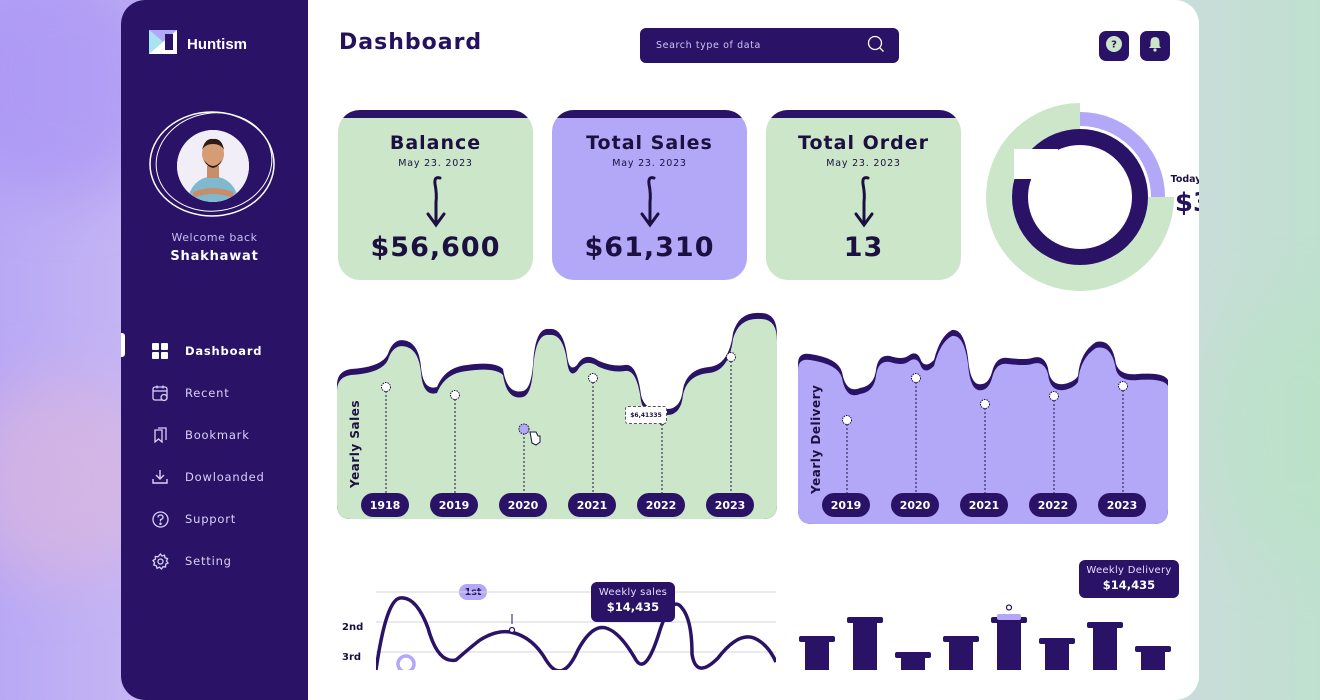 Image resolution: width=1320 pixels, height=700 pixels. I want to click on total-order-card: Total Order May 23. 2023 13, so click(863, 195).